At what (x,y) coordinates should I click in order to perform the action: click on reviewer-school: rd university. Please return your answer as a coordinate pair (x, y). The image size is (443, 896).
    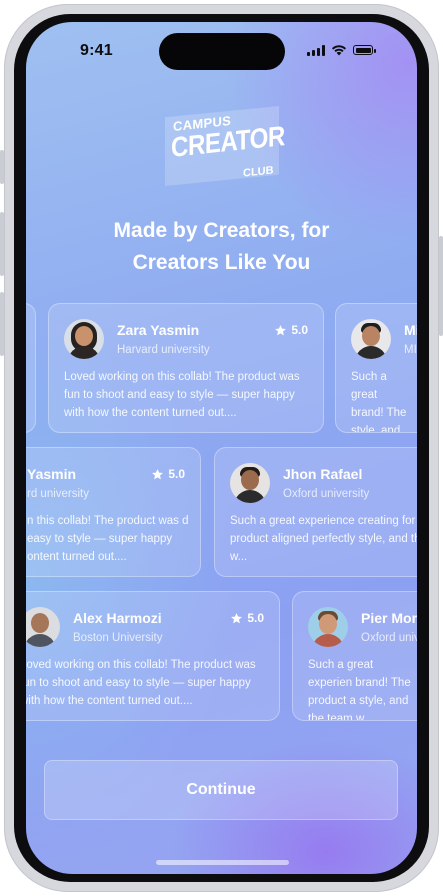
    Looking at the image, I should click on (58, 494).